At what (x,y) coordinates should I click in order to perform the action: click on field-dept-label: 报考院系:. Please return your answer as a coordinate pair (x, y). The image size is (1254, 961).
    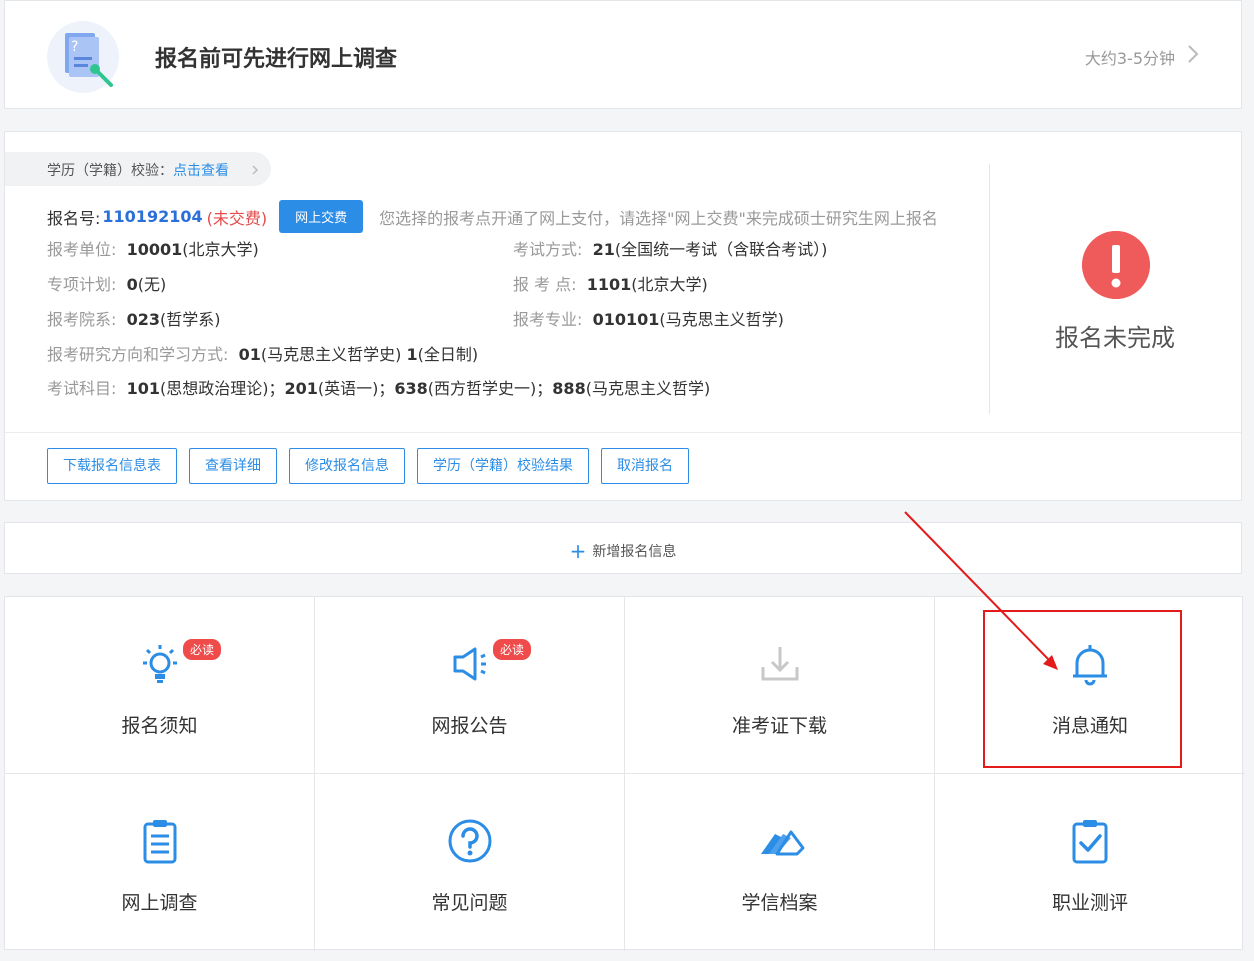
    Looking at the image, I should click on (82, 319).